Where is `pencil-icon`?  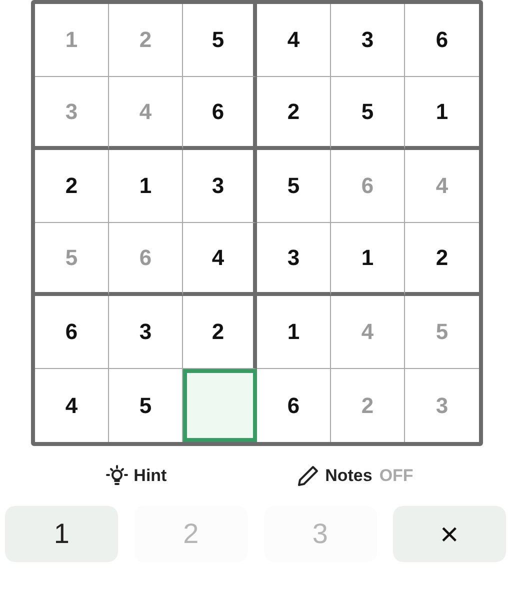
pencil-icon is located at coordinates (308, 476).